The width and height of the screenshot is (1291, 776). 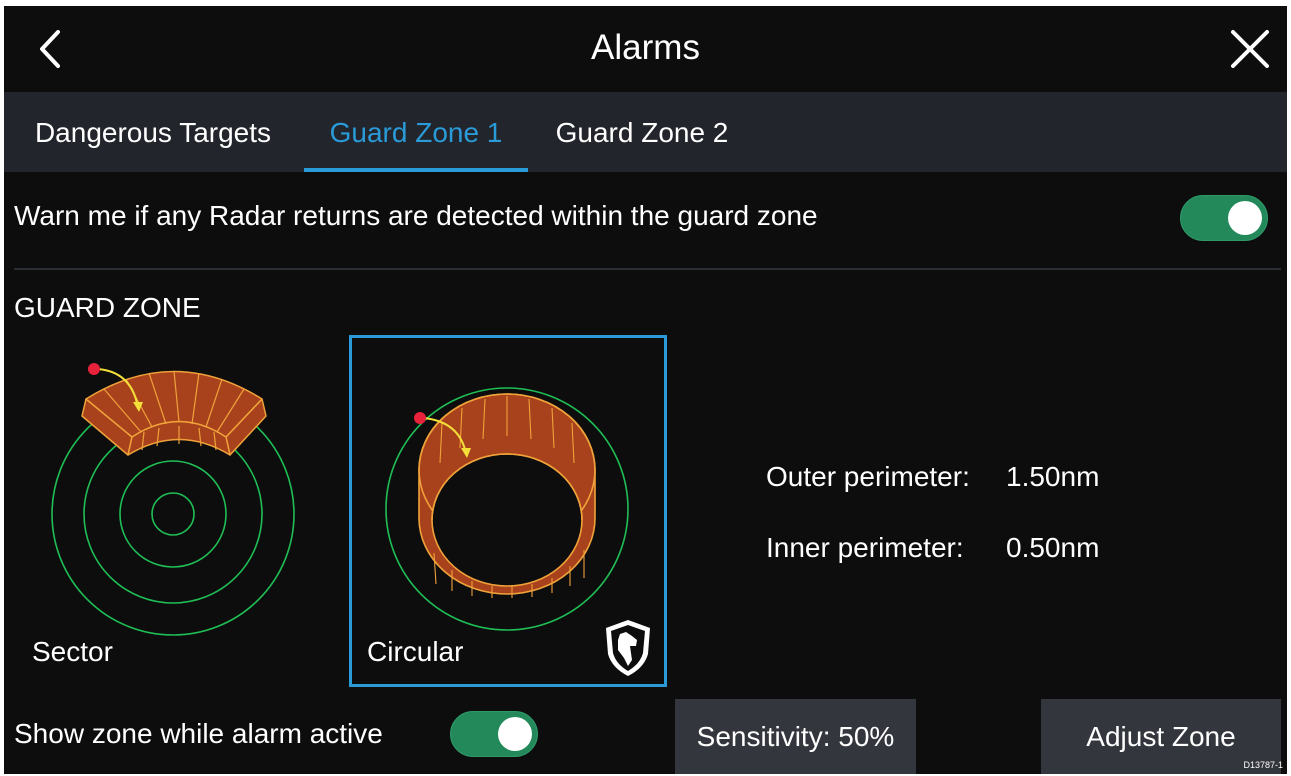 I want to click on inner-perimeter-value: 0.50nm, so click(x=1053, y=547).